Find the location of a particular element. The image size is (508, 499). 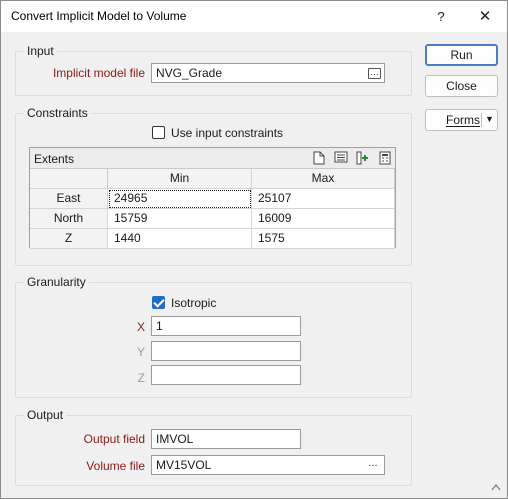

y-input is located at coordinates (226, 351).